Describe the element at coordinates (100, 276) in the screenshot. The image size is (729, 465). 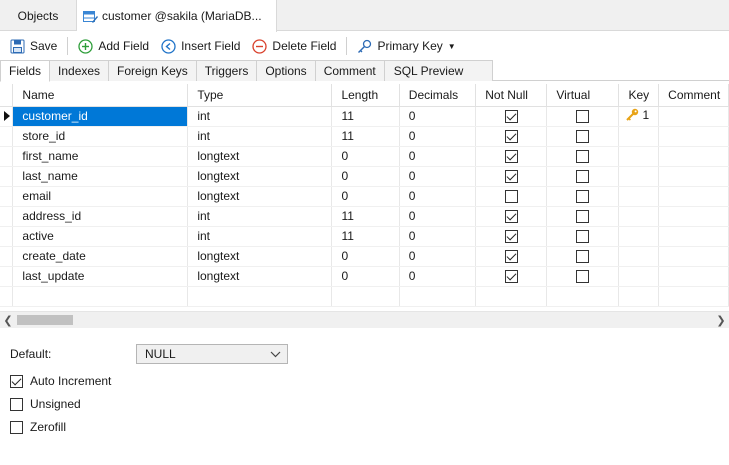
I see `field-name-cell: last_update` at that location.